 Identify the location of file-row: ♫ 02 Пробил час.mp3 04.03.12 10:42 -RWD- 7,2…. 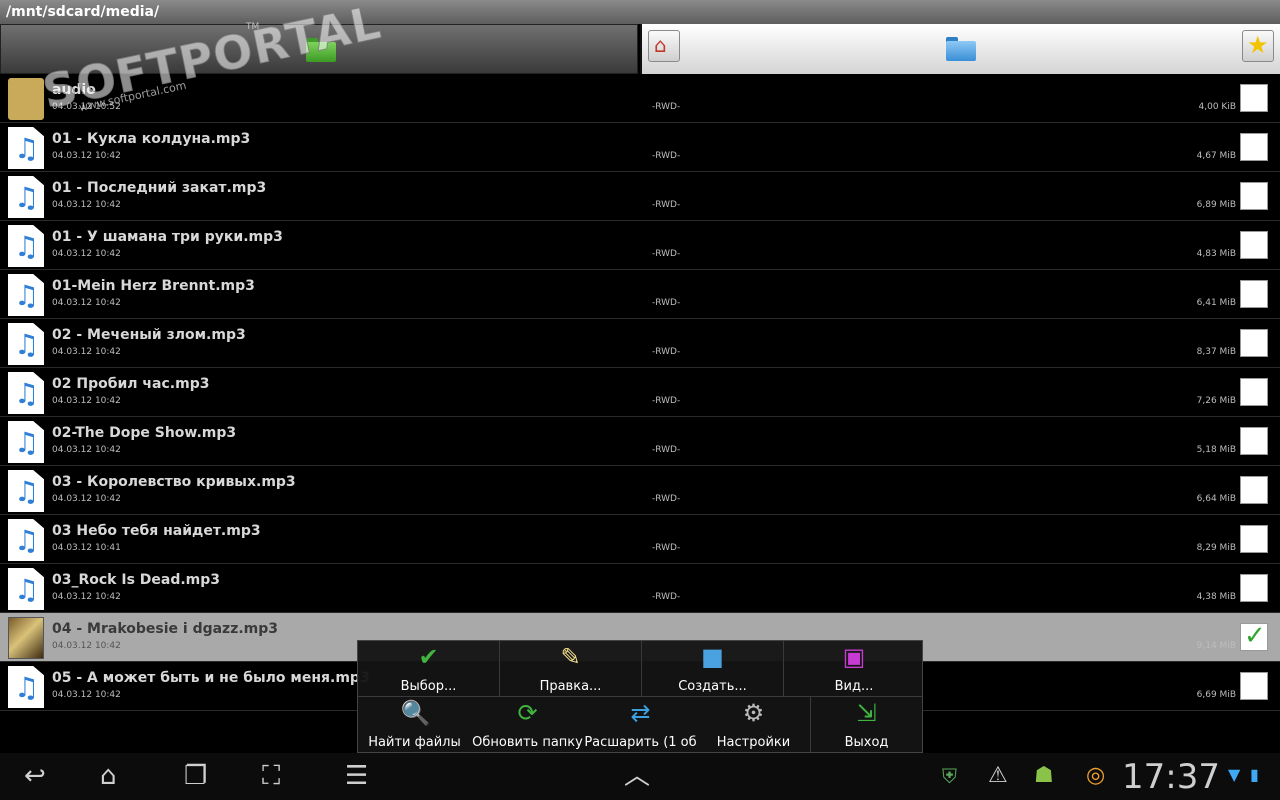
(640, 392).